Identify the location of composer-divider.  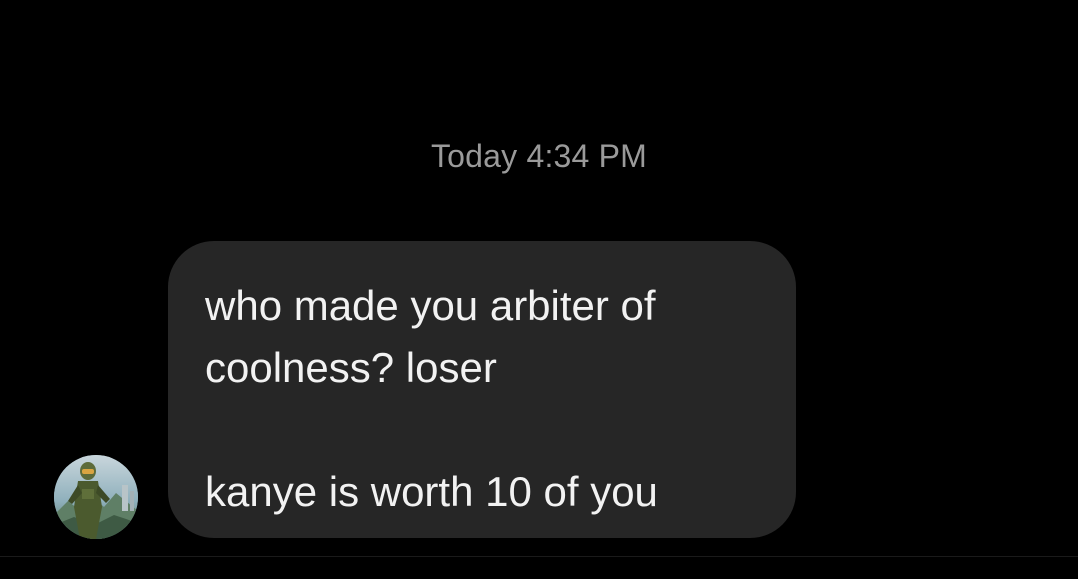
(539, 556).